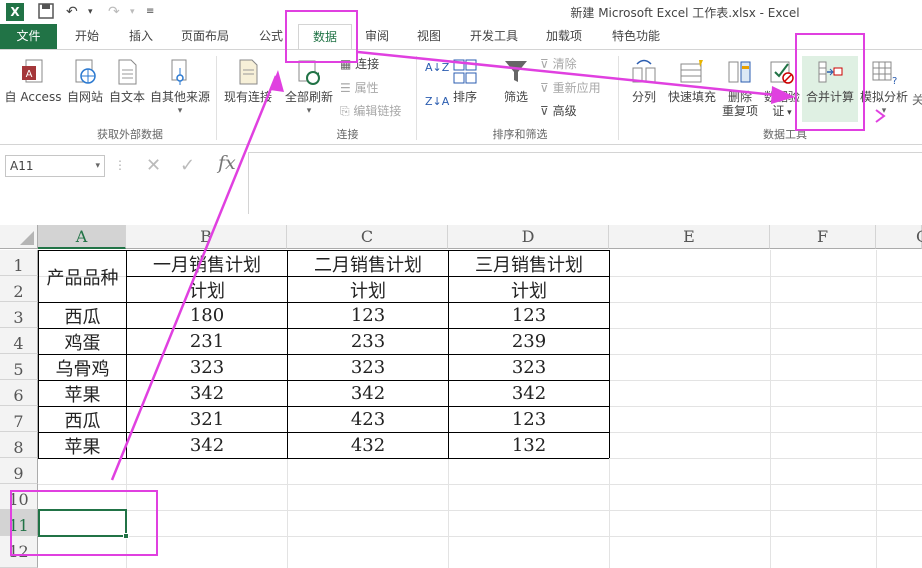 Image resolution: width=922 pixels, height=568 pixels. I want to click on tab-special: 特色功能, so click(636, 36).